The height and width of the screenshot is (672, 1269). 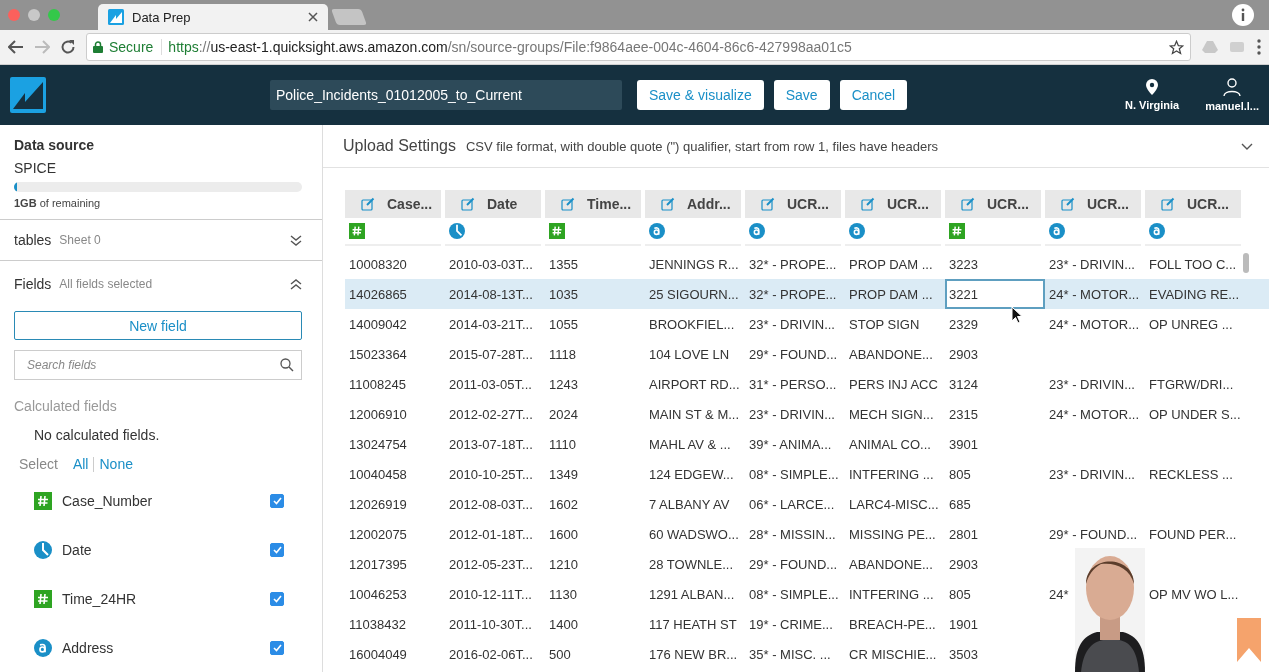 I want to click on table-cell-text: 10046253, so click(x=378, y=594).